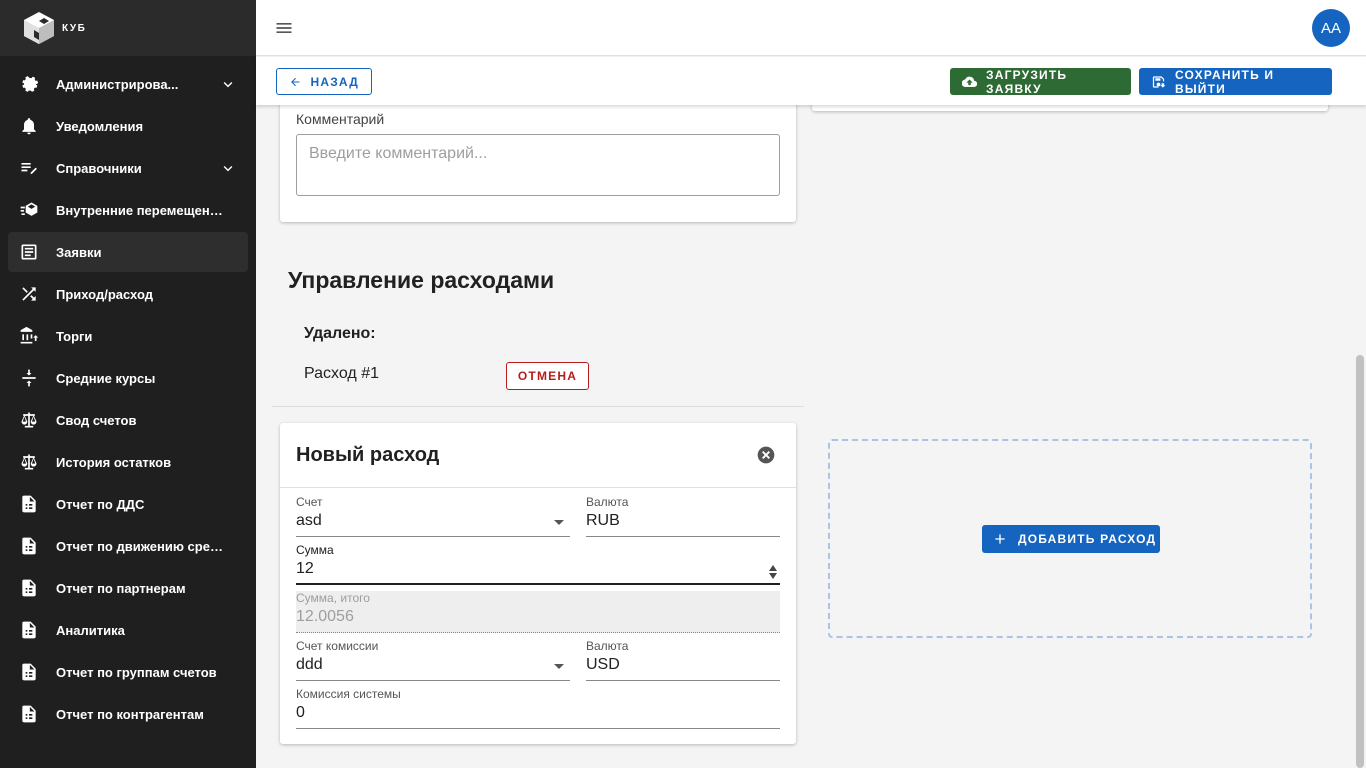  Describe the element at coordinates (128, 336) in the screenshot. I see `sidebar-item-trades: Торги` at that location.